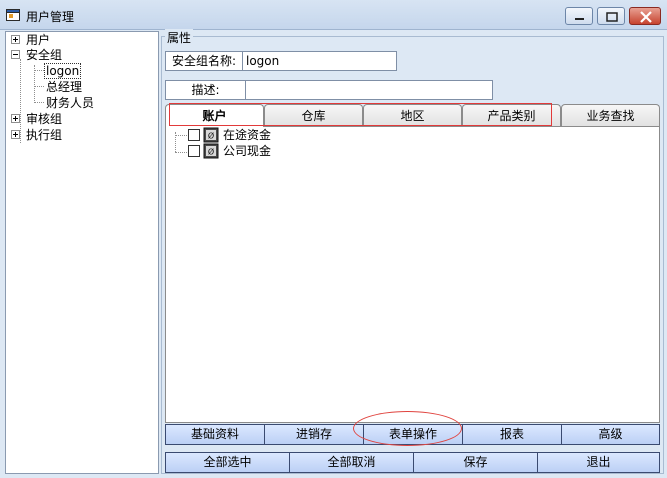 Image resolution: width=667 pixels, height=478 pixels. What do you see at coordinates (610, 115) in the screenshot?
I see `tab-business-lookup: 业务查找` at bounding box center [610, 115].